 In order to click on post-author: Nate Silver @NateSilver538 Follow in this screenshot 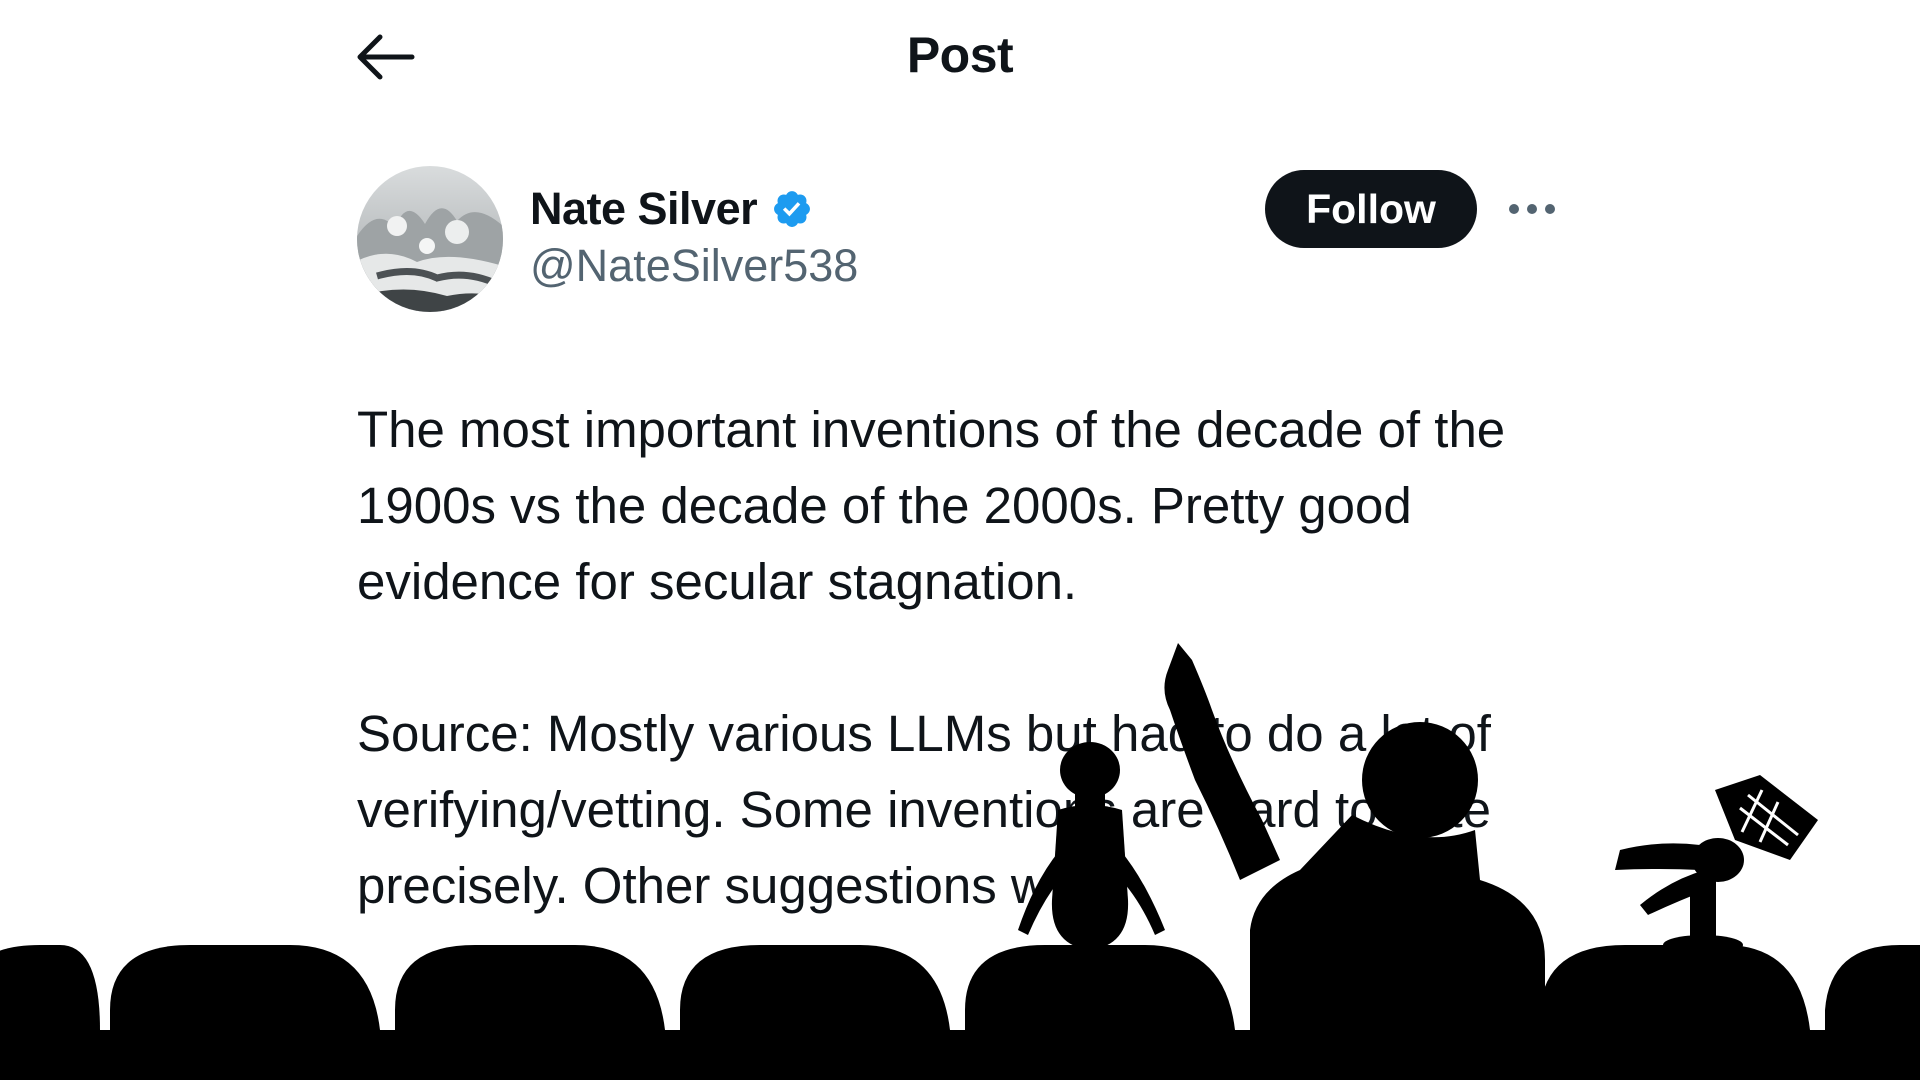, I will do `click(957, 241)`.